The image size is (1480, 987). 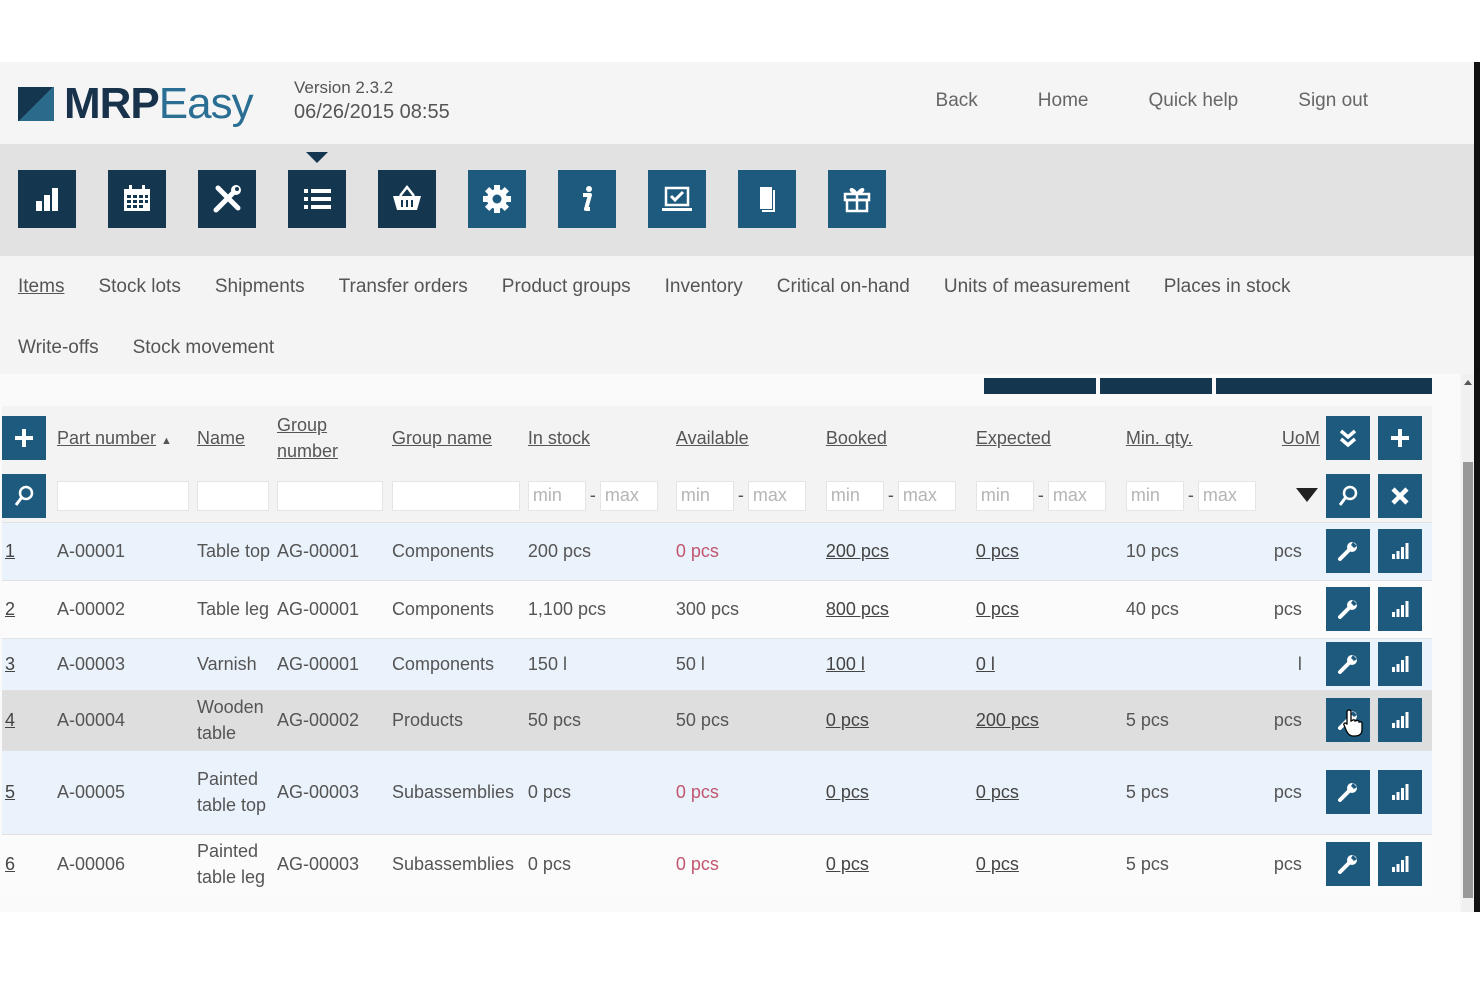 I want to click on subnav-shipments: Shipments, so click(x=260, y=302).